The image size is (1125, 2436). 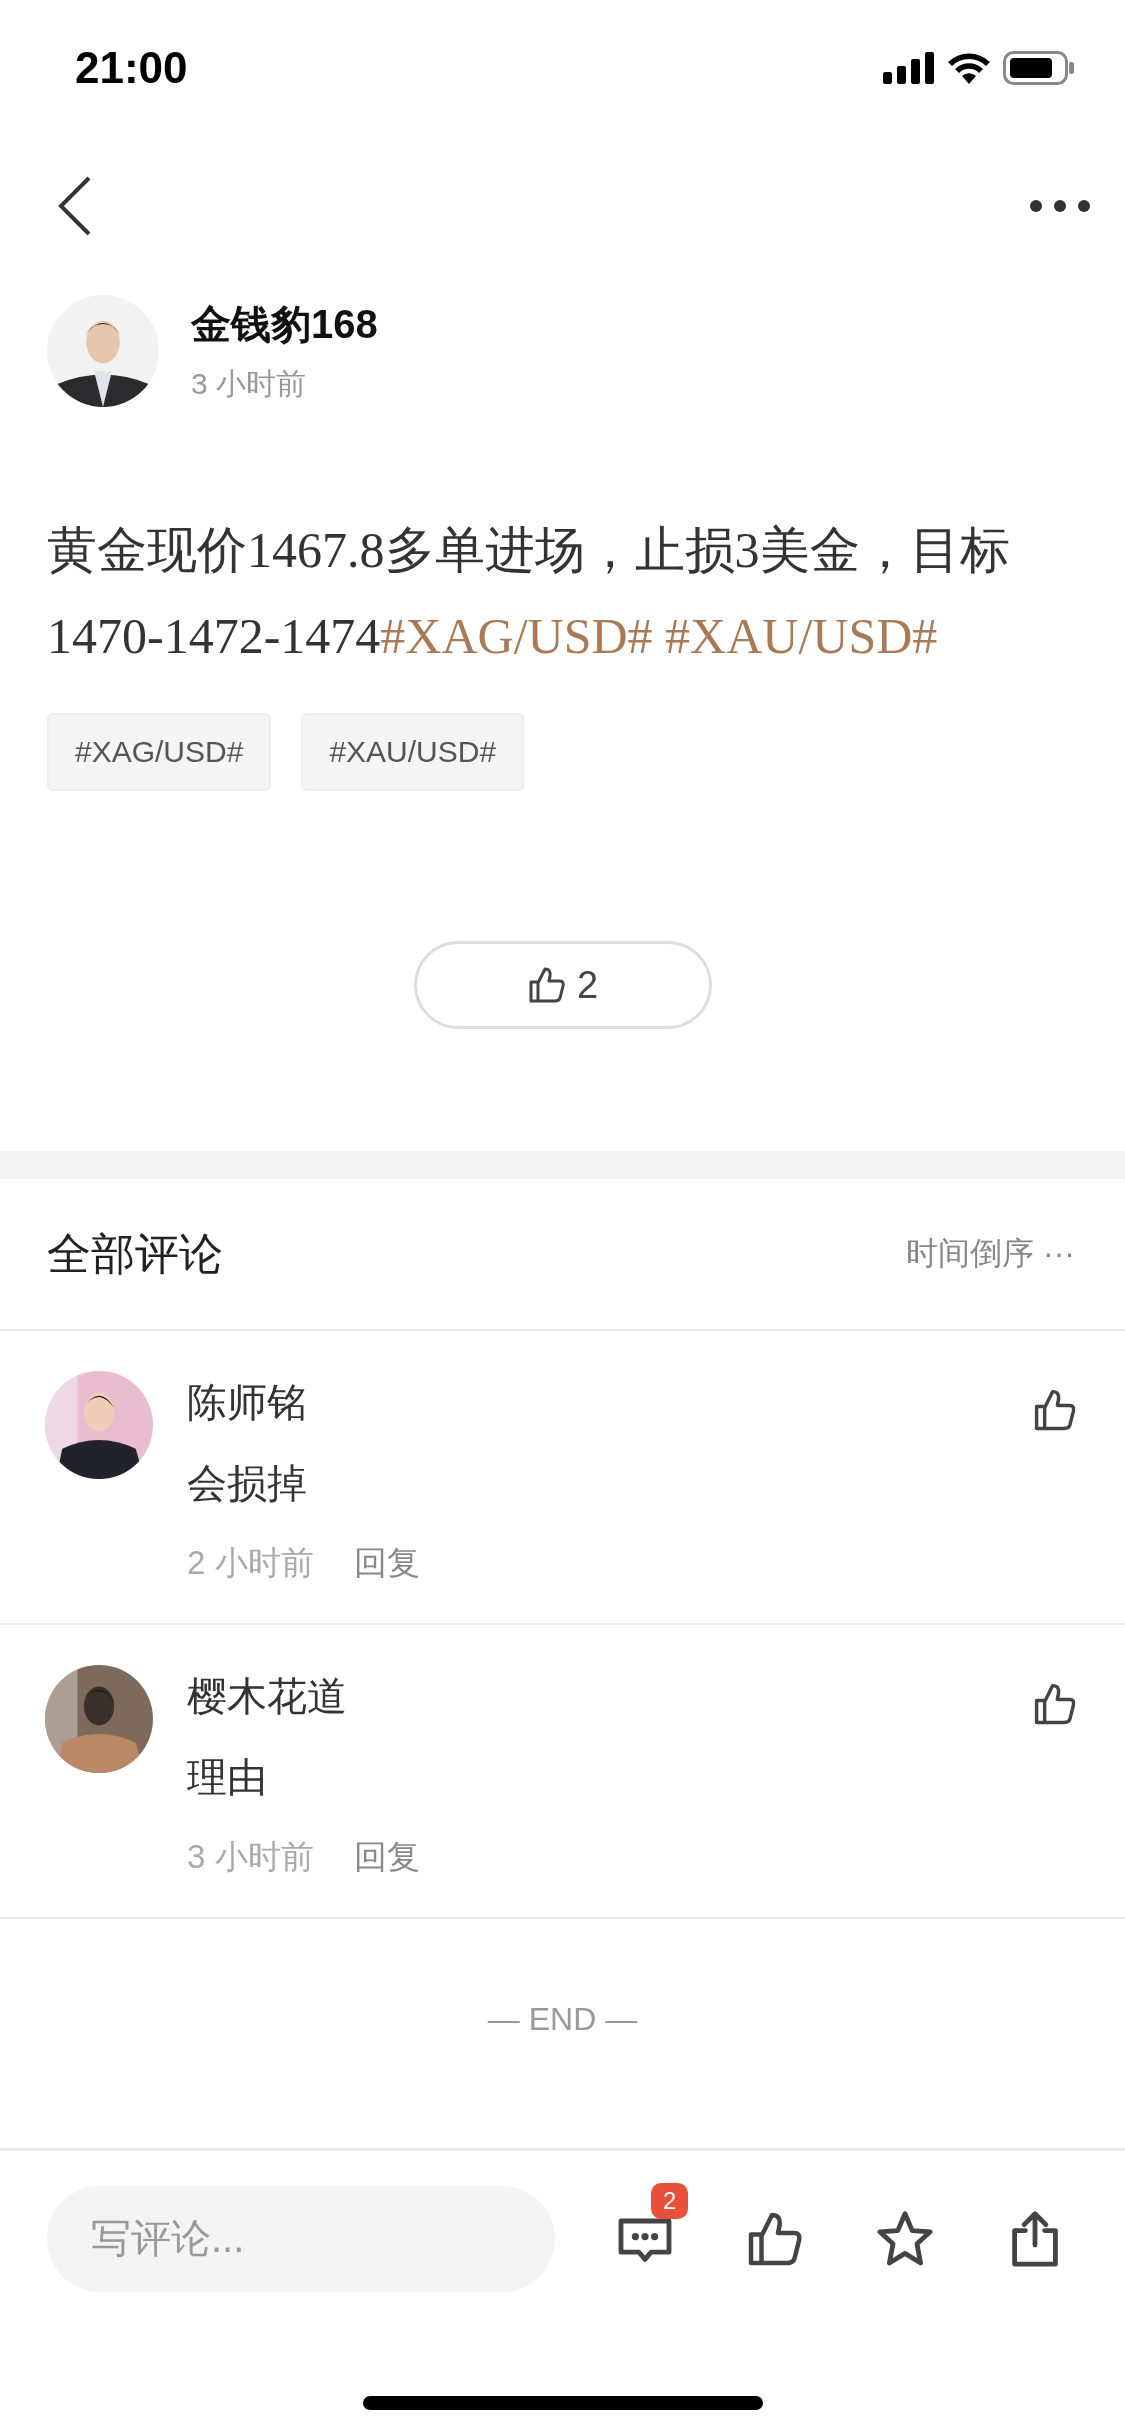 I want to click on battery-icon, so click(x=1039, y=68).